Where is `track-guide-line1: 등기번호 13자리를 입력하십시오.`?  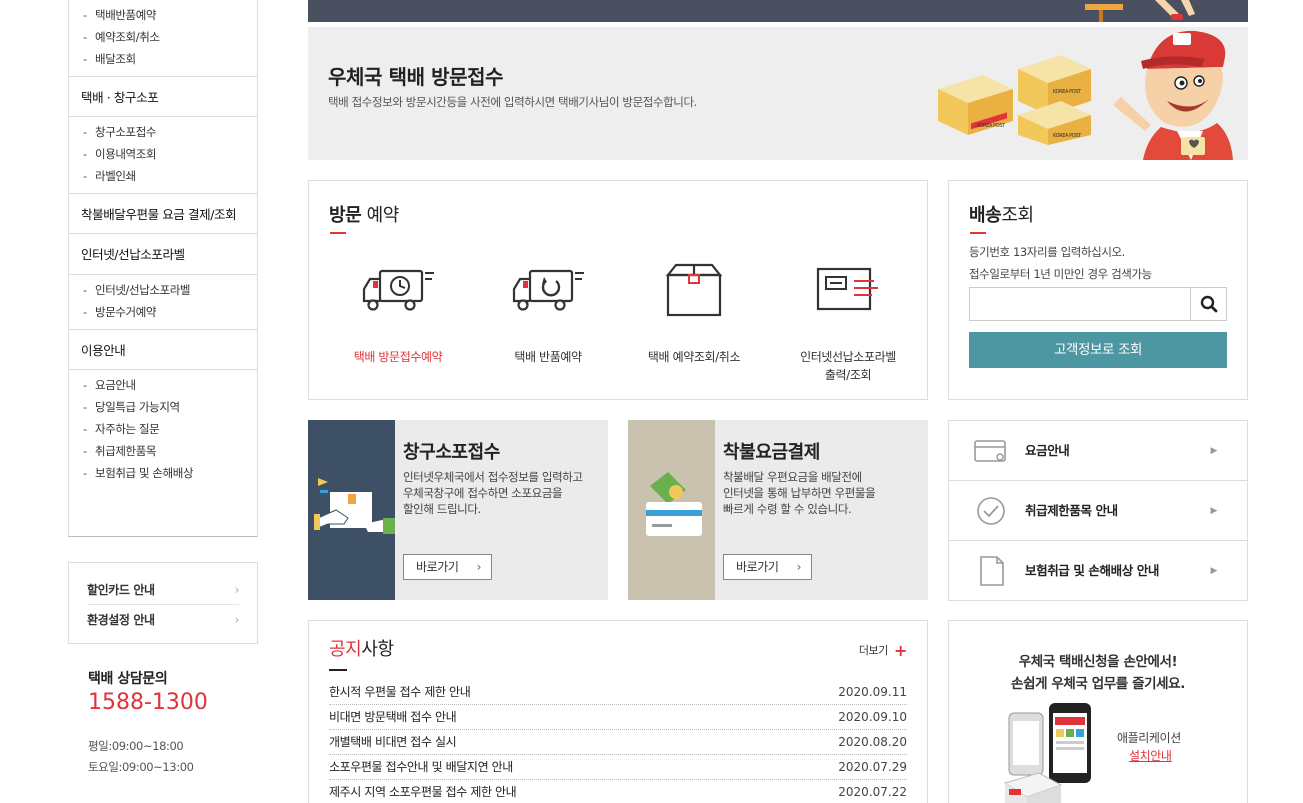 track-guide-line1: 등기번호 13자리를 입력하십시오. is located at coordinates (1047, 252).